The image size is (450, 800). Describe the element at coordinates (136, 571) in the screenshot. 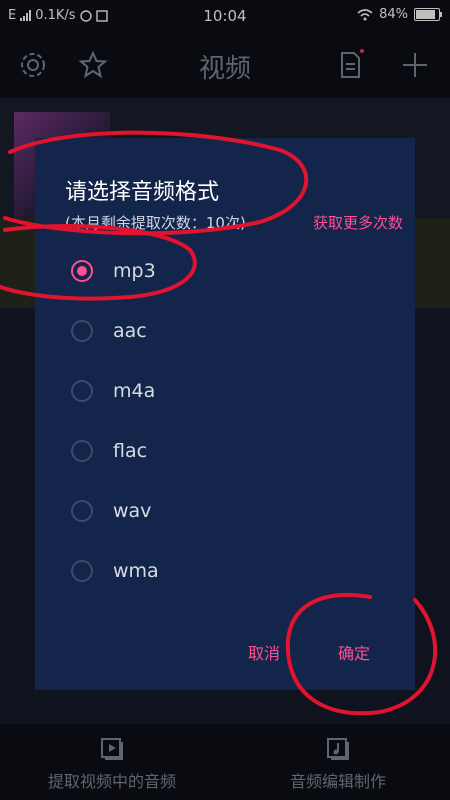

I see `format-label: wma` at that location.